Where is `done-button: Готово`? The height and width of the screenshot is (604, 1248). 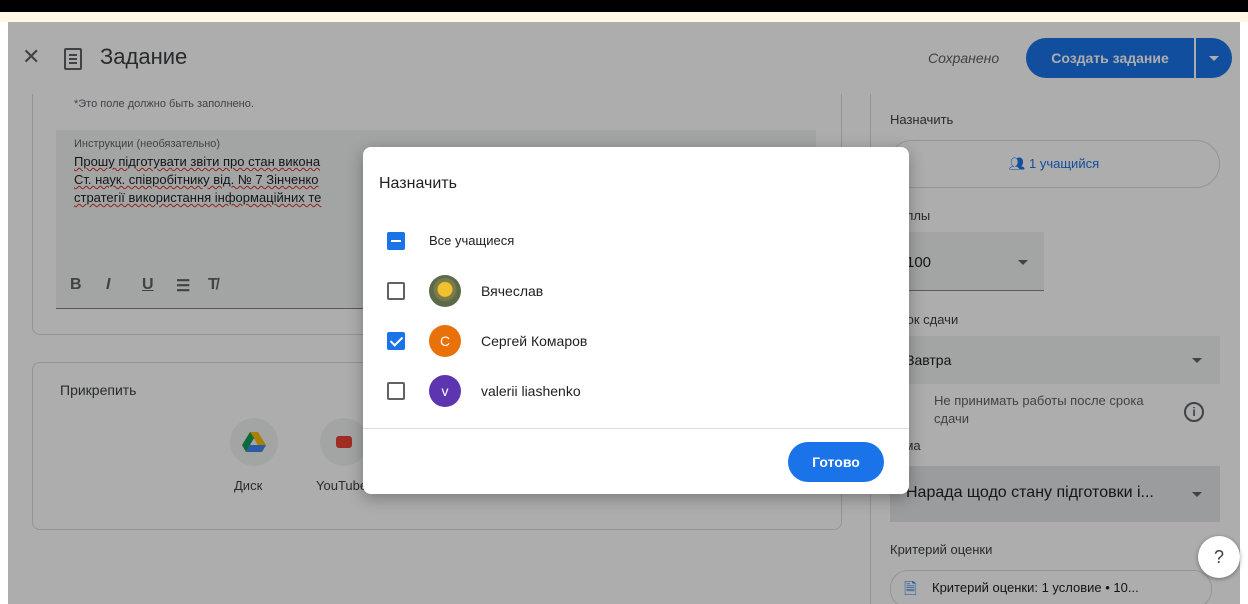
done-button: Готово is located at coordinates (836, 462).